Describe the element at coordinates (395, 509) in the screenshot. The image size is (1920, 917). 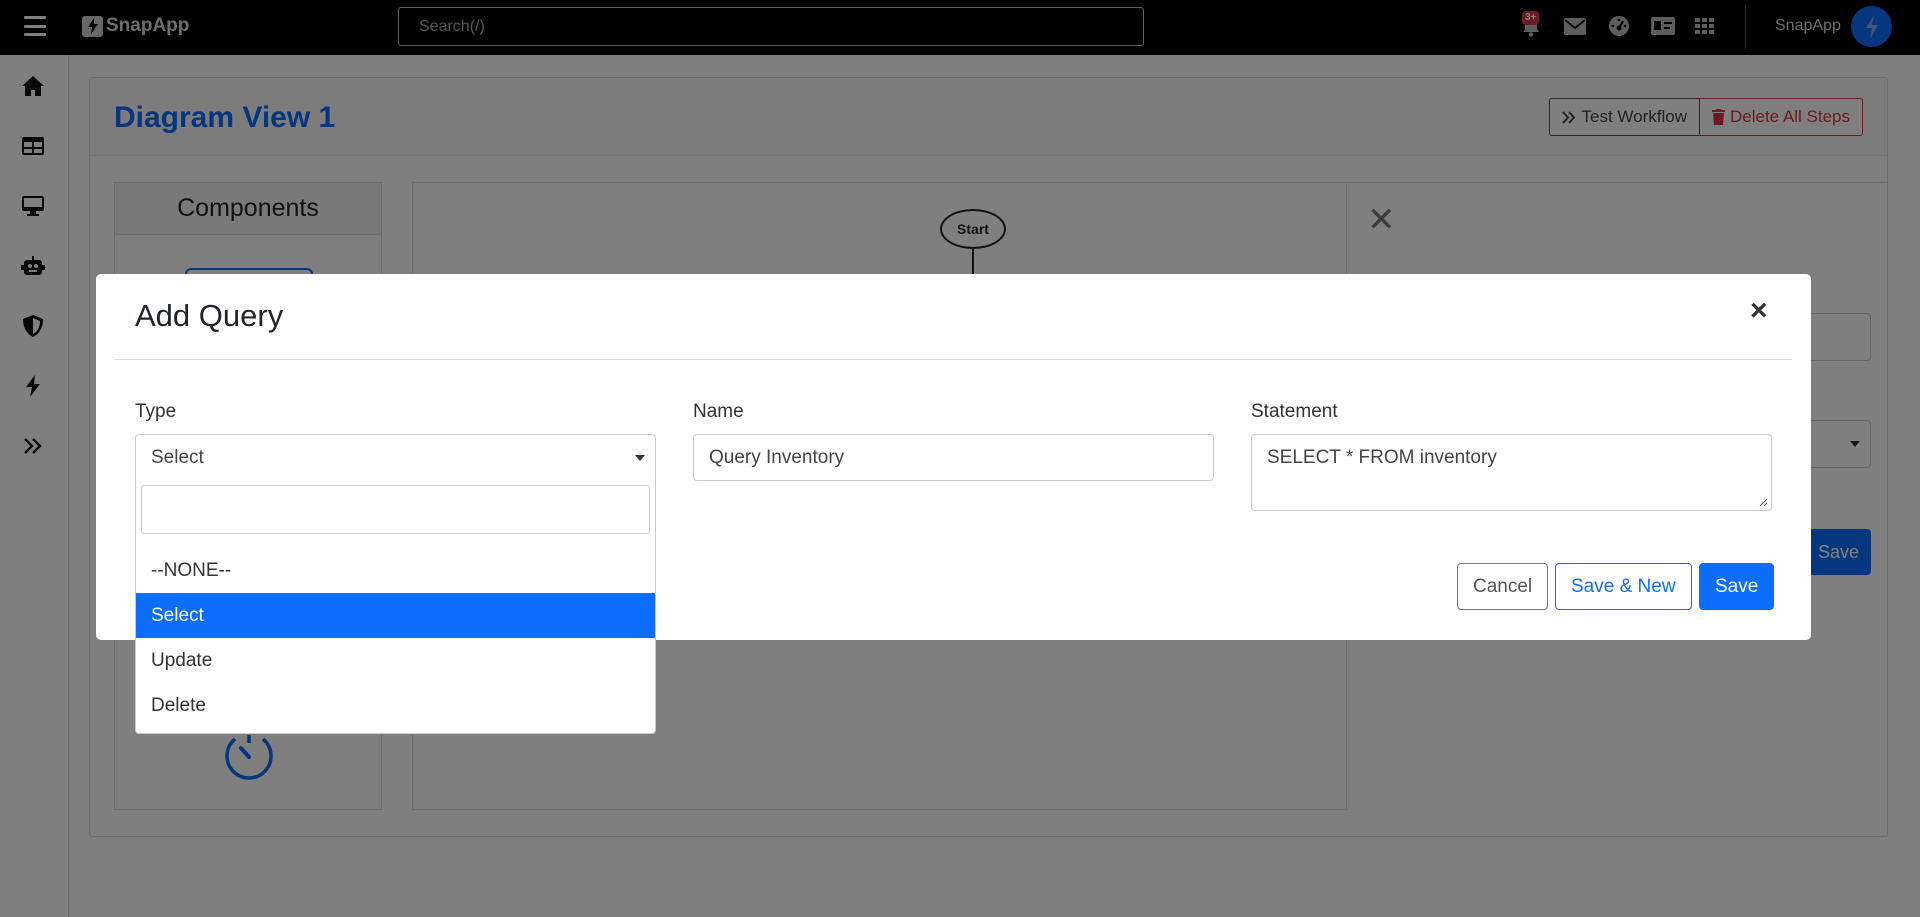
I see `dropdown-search-input` at that location.